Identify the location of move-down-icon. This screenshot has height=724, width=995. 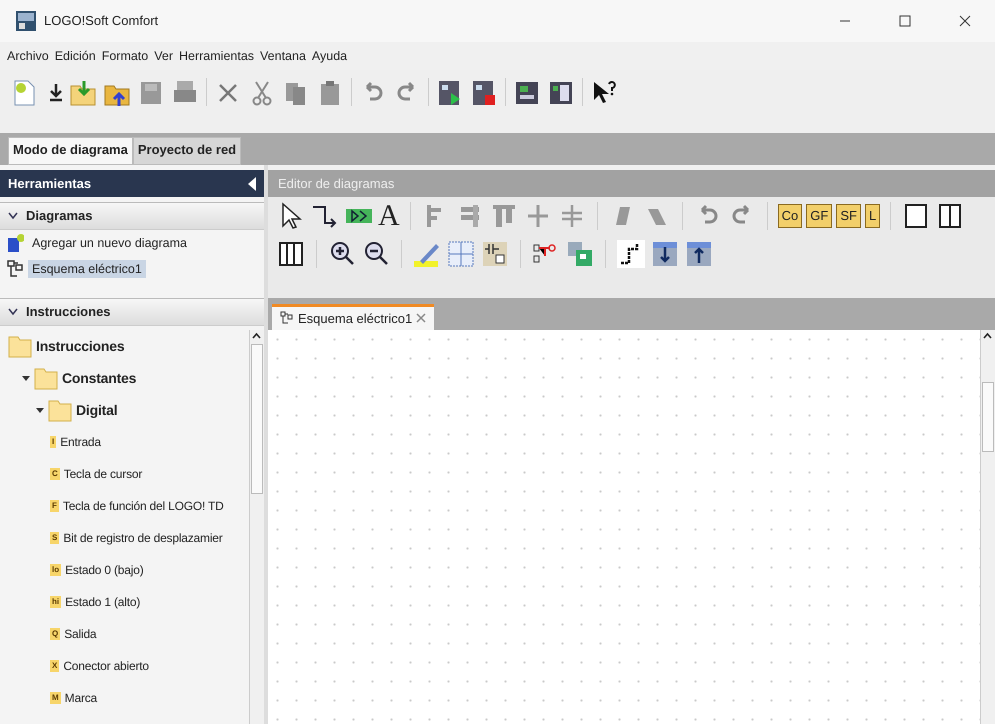
(665, 254).